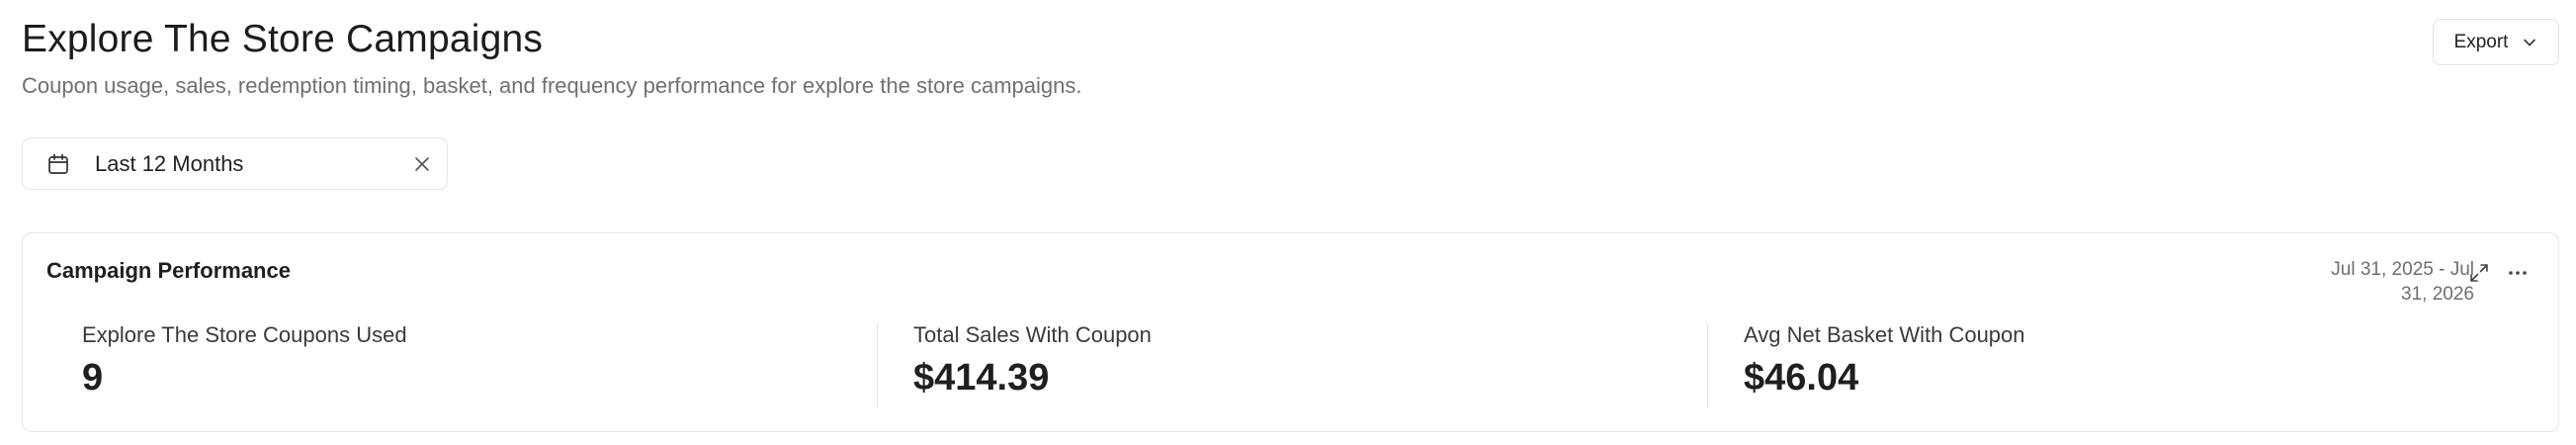  Describe the element at coordinates (1032, 334) in the screenshot. I see `metric-label: Total Sales With Coupon` at that location.